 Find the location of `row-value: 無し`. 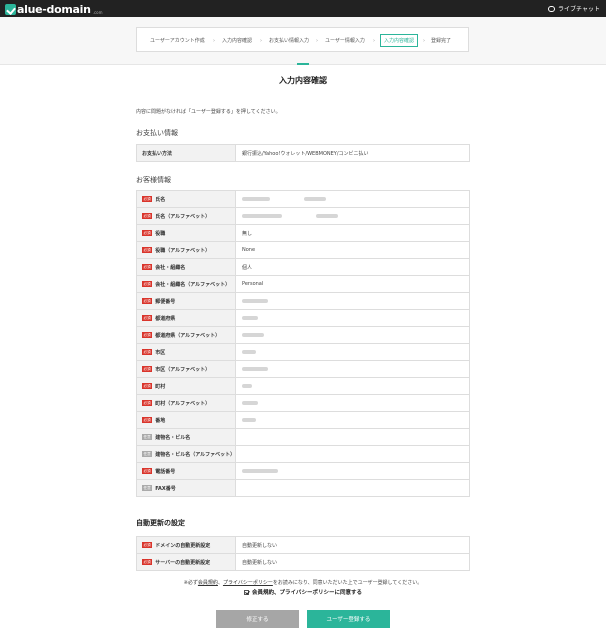

row-value: 無し is located at coordinates (353, 233).